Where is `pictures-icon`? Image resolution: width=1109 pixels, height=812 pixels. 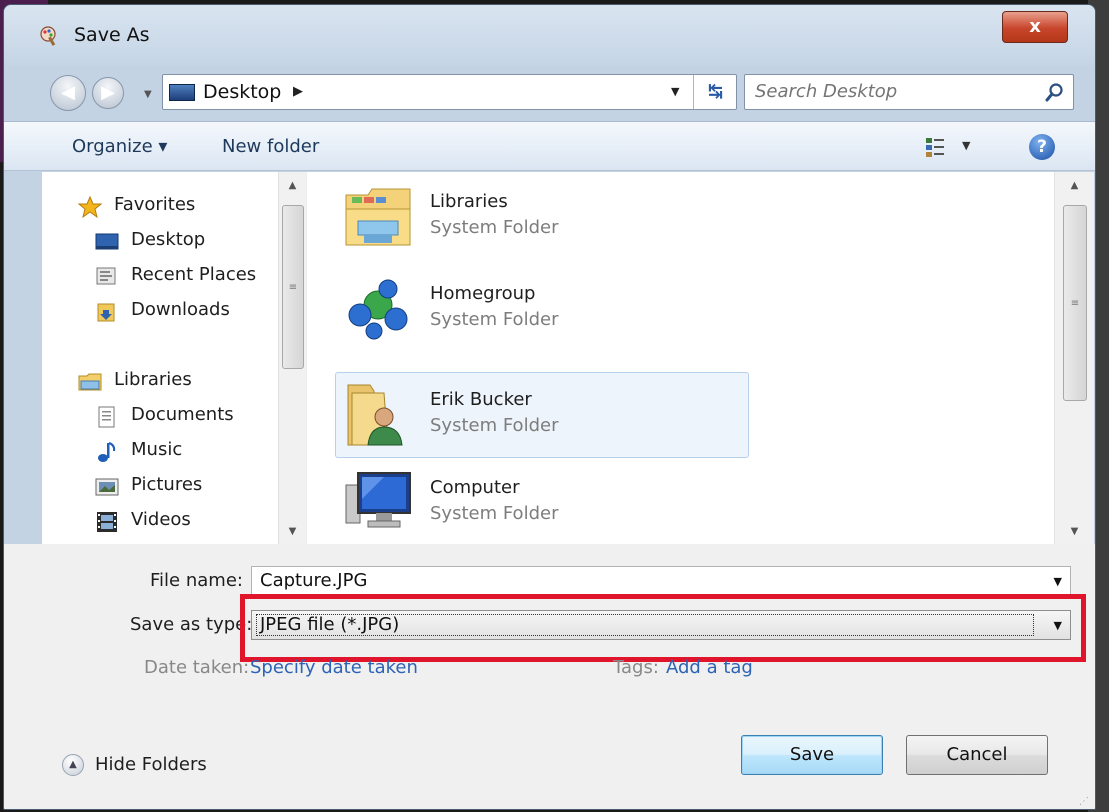
pictures-icon is located at coordinates (107, 487).